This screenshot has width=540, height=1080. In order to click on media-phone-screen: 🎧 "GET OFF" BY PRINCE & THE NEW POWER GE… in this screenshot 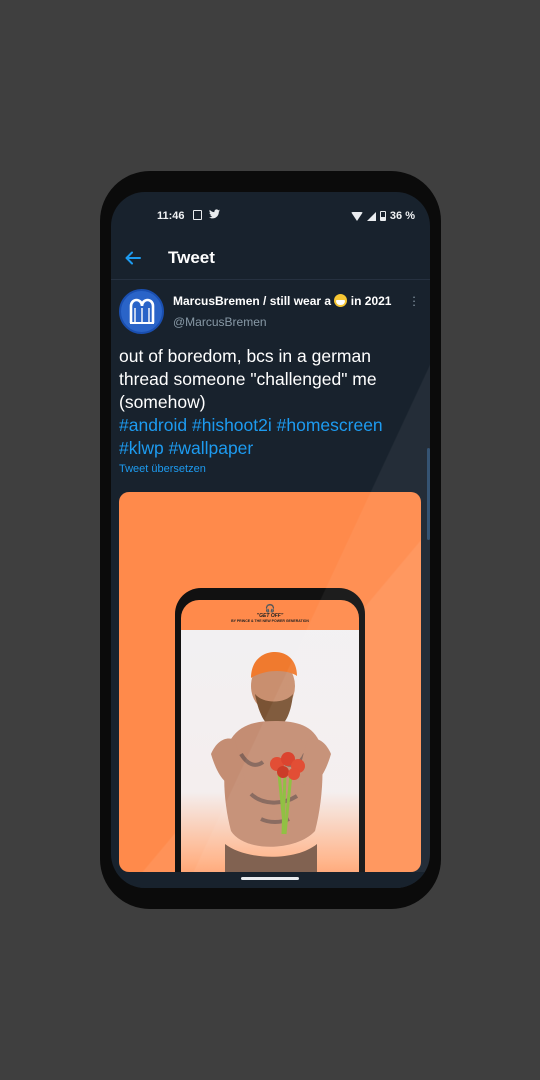, I will do `click(270, 736)`.